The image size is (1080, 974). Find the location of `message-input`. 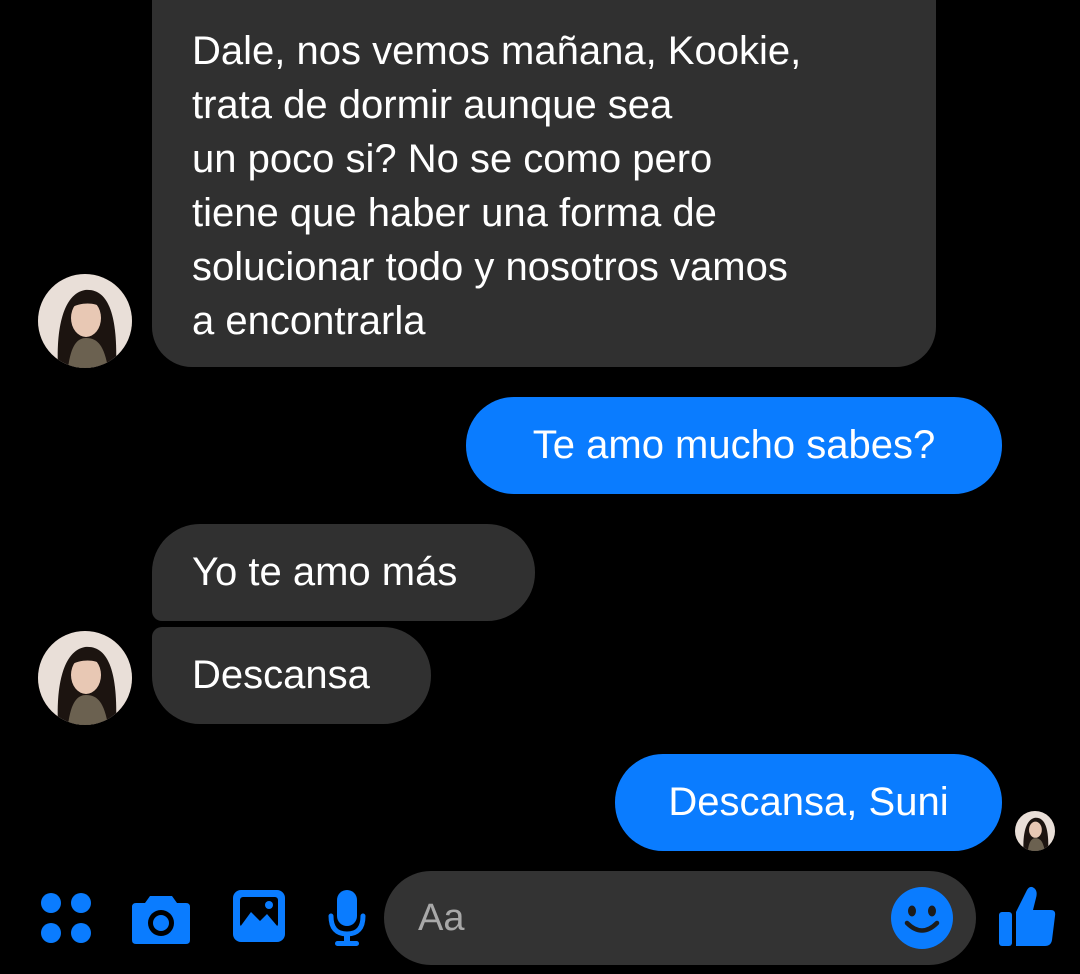

message-input is located at coordinates (648, 918).